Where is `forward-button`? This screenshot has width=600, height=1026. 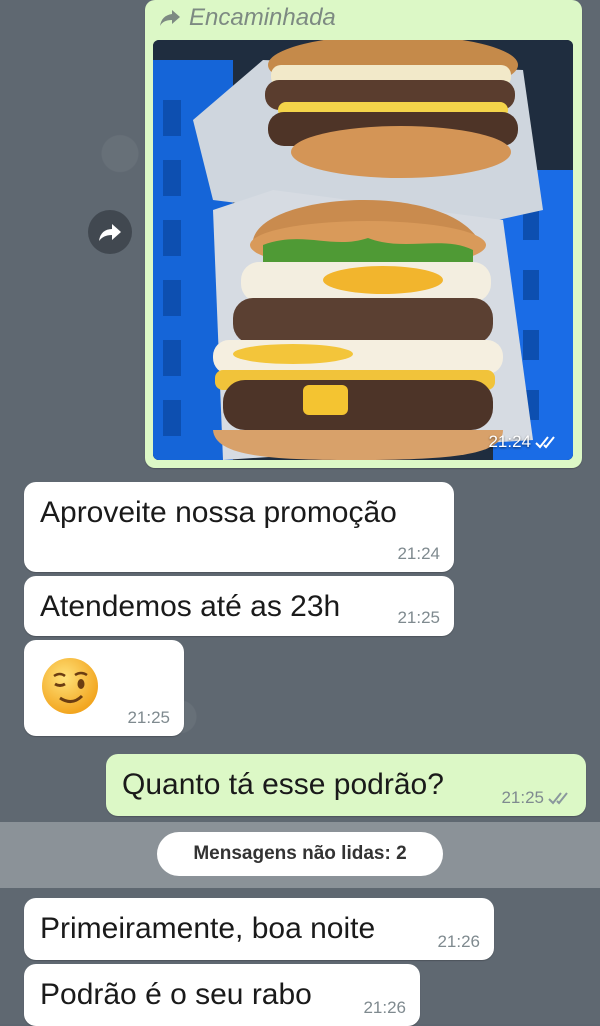 forward-button is located at coordinates (110, 232).